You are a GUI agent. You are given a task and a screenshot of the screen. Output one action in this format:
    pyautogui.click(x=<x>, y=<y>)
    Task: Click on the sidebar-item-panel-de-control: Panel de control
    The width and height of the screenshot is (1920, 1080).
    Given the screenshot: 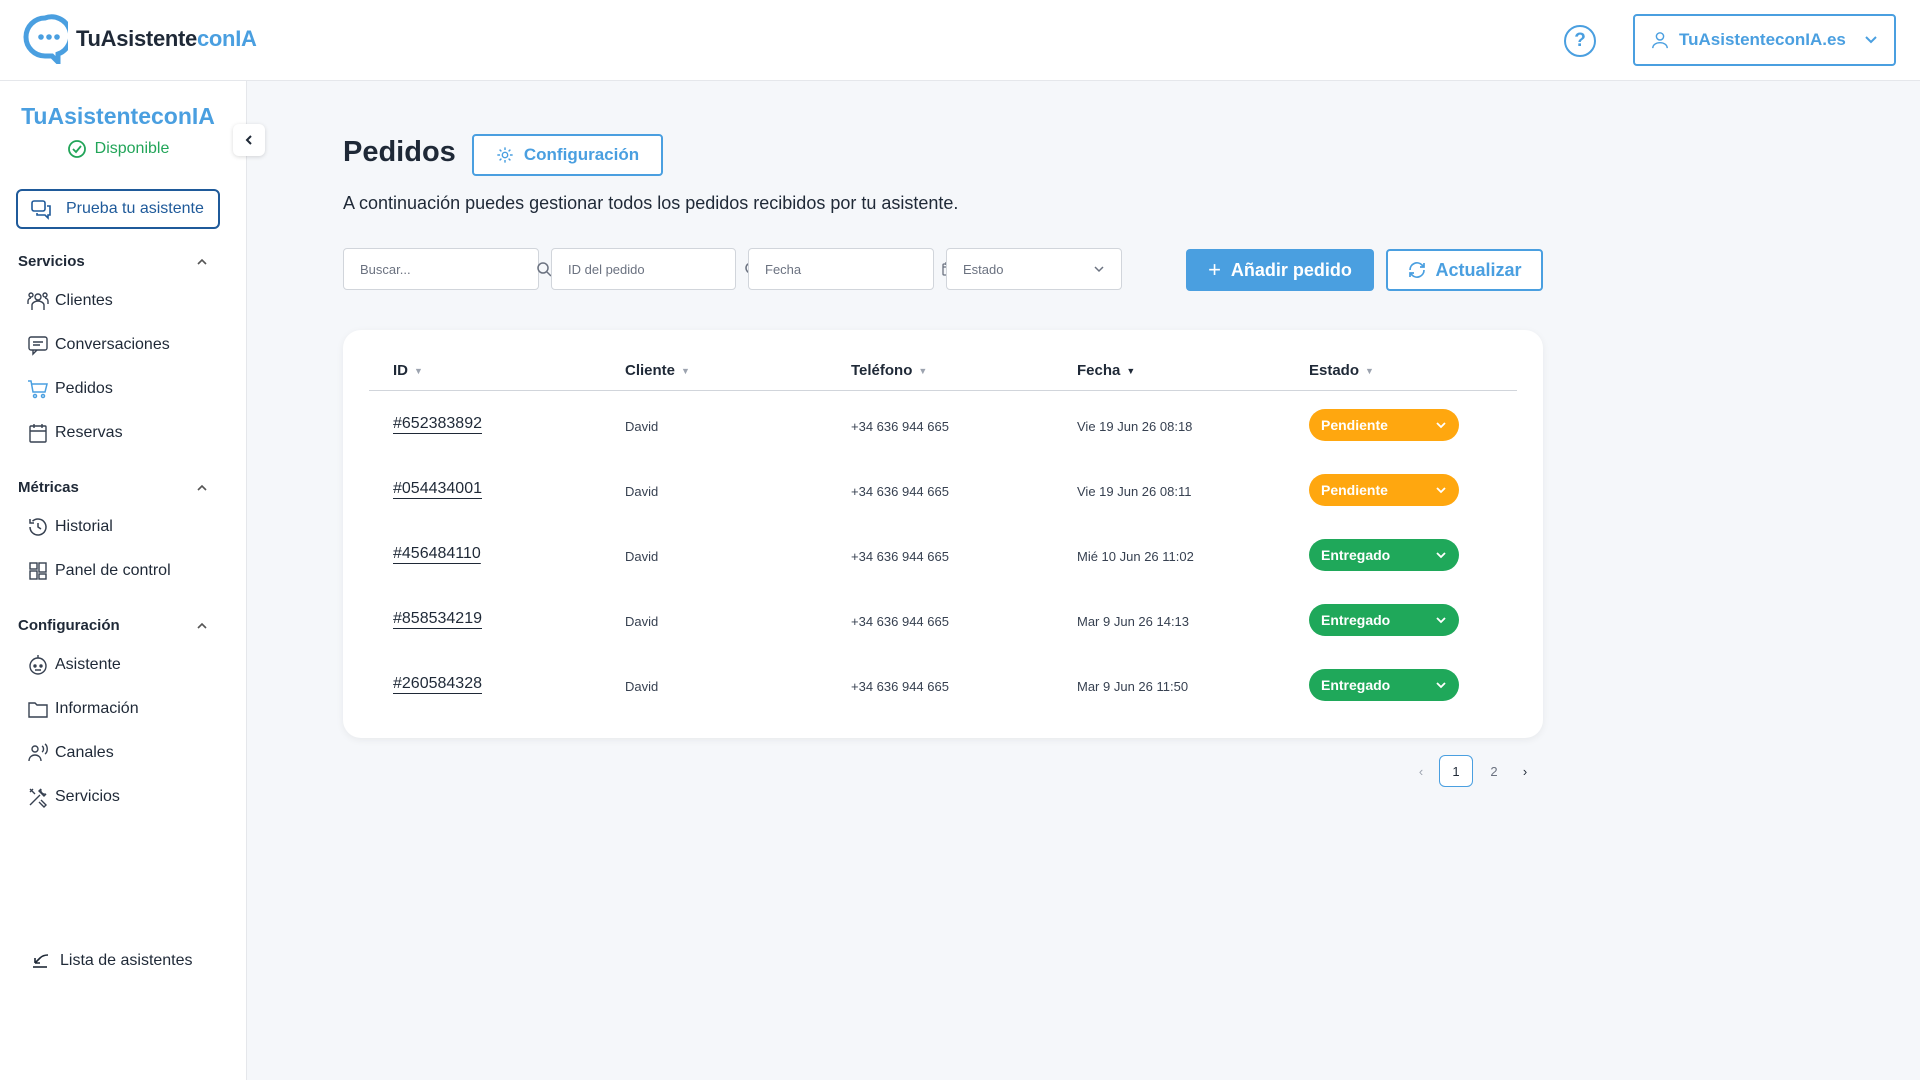 What is the action you would take?
    pyautogui.click(x=99, y=571)
    